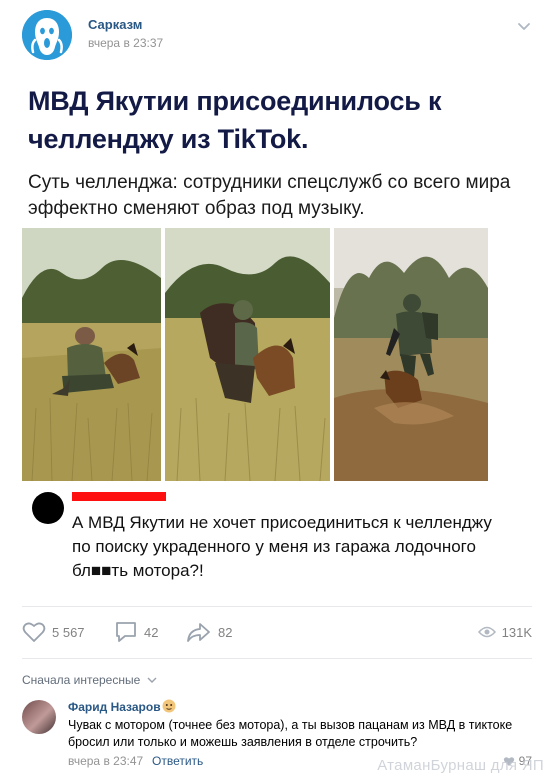 The height and width of the screenshot is (779, 554). I want to click on comment-button: 42, so click(136, 632).